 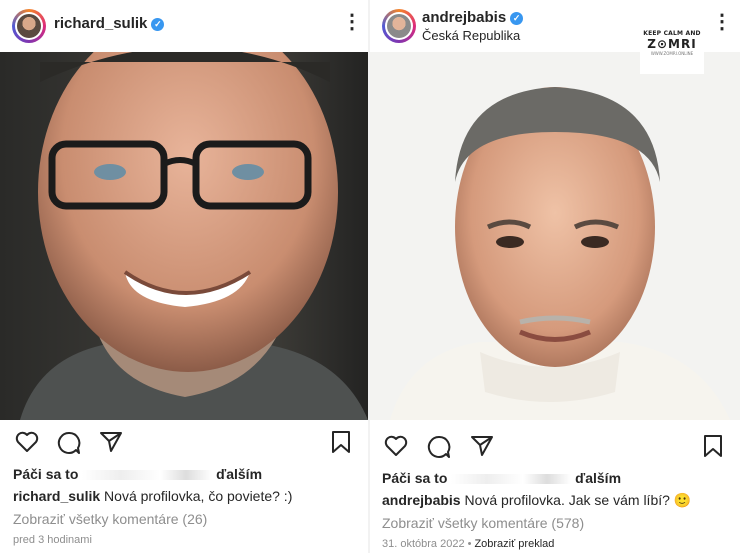 What do you see at coordinates (100, 23) in the screenshot?
I see `username-text: richard_sulik` at bounding box center [100, 23].